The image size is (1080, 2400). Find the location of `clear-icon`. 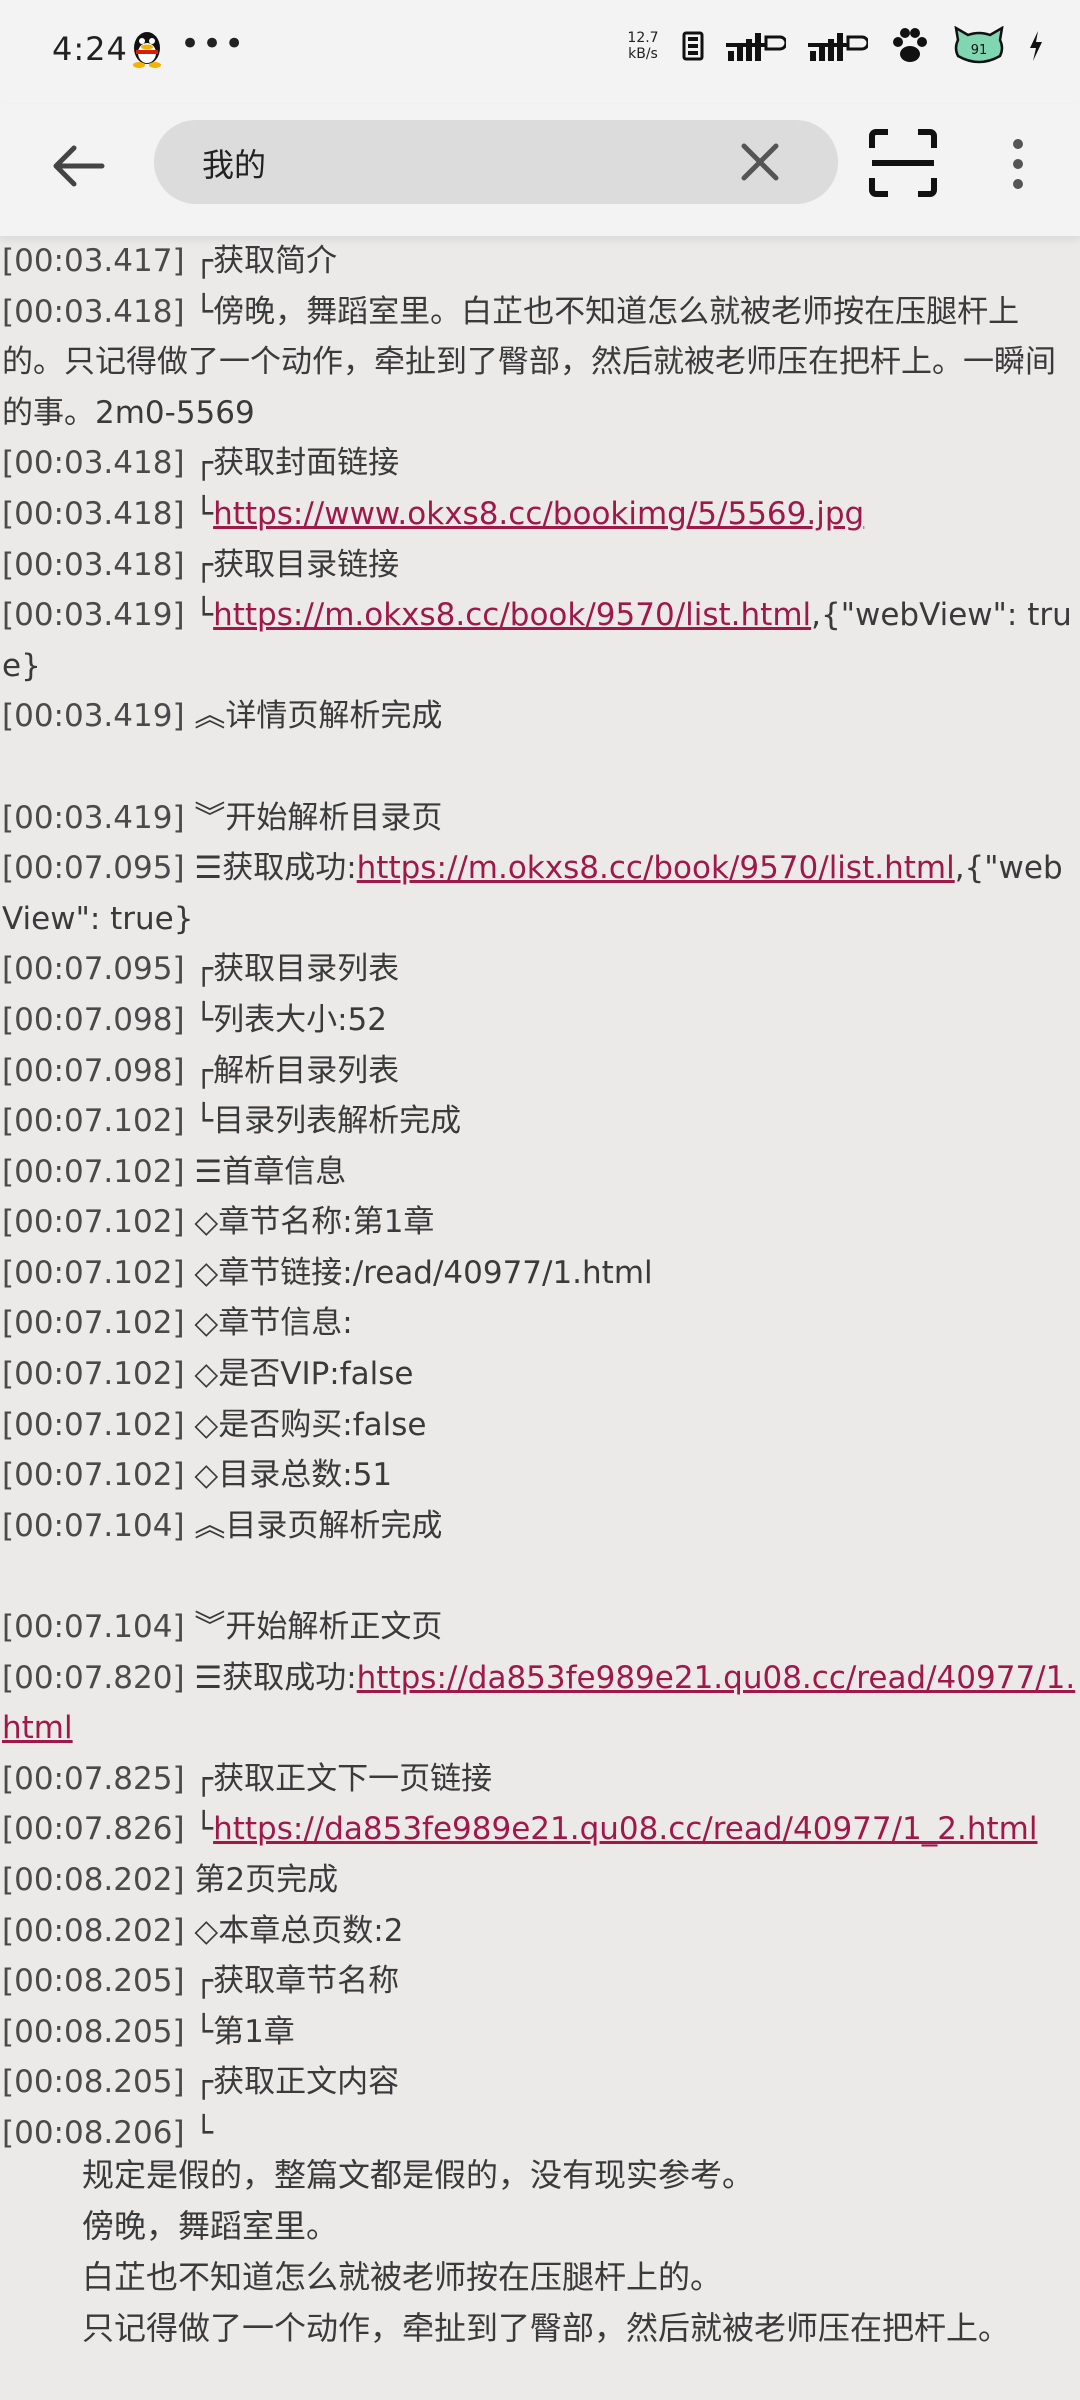

clear-icon is located at coordinates (760, 162).